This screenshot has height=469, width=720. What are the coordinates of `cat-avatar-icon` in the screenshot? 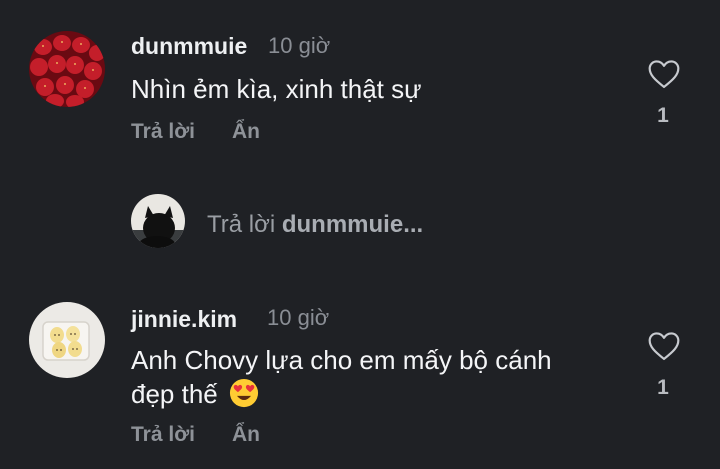 It's located at (158, 221).